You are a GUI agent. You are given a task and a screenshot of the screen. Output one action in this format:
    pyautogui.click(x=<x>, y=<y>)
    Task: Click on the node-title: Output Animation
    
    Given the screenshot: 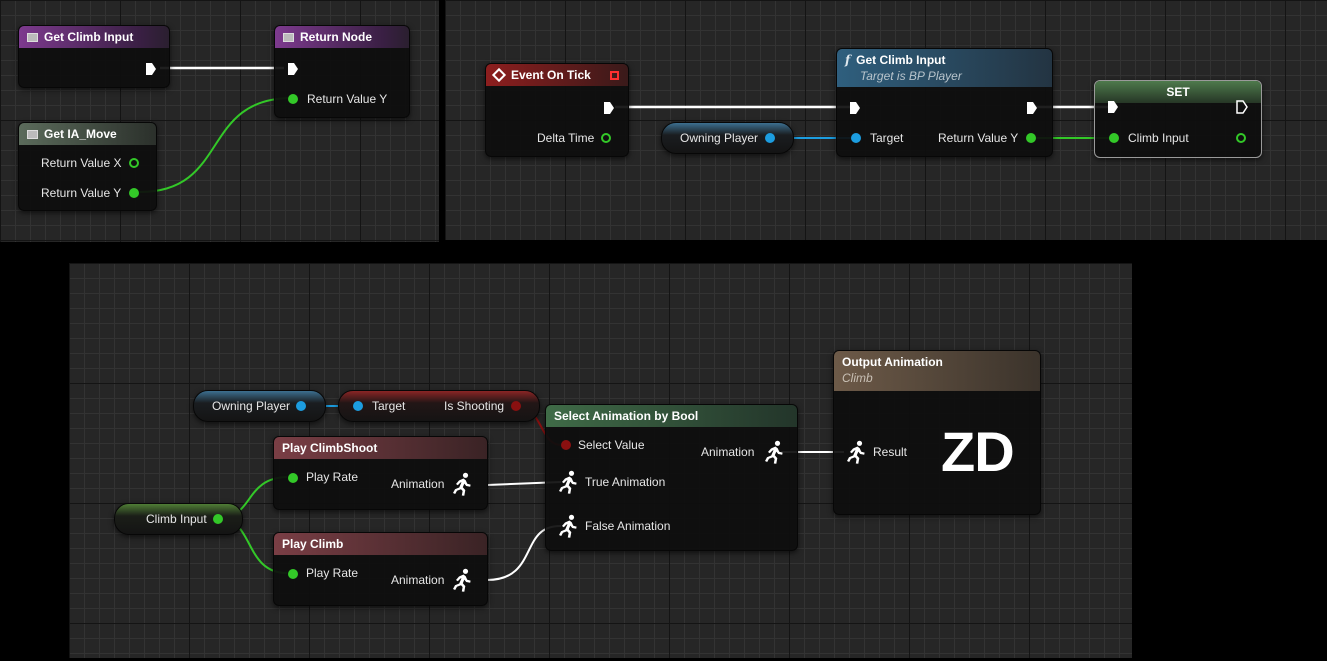 What is the action you would take?
    pyautogui.click(x=892, y=362)
    